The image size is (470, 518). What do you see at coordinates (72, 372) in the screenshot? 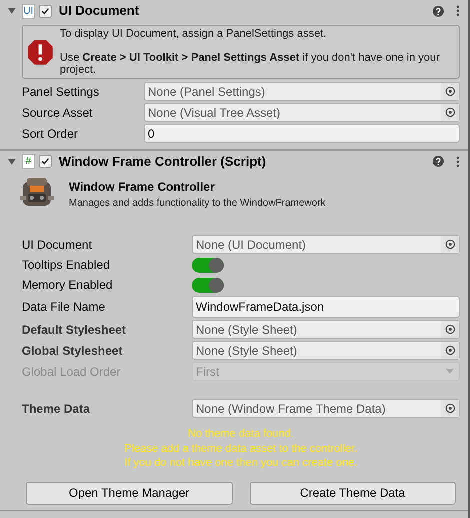
I see `field-label: Global Load Order` at bounding box center [72, 372].